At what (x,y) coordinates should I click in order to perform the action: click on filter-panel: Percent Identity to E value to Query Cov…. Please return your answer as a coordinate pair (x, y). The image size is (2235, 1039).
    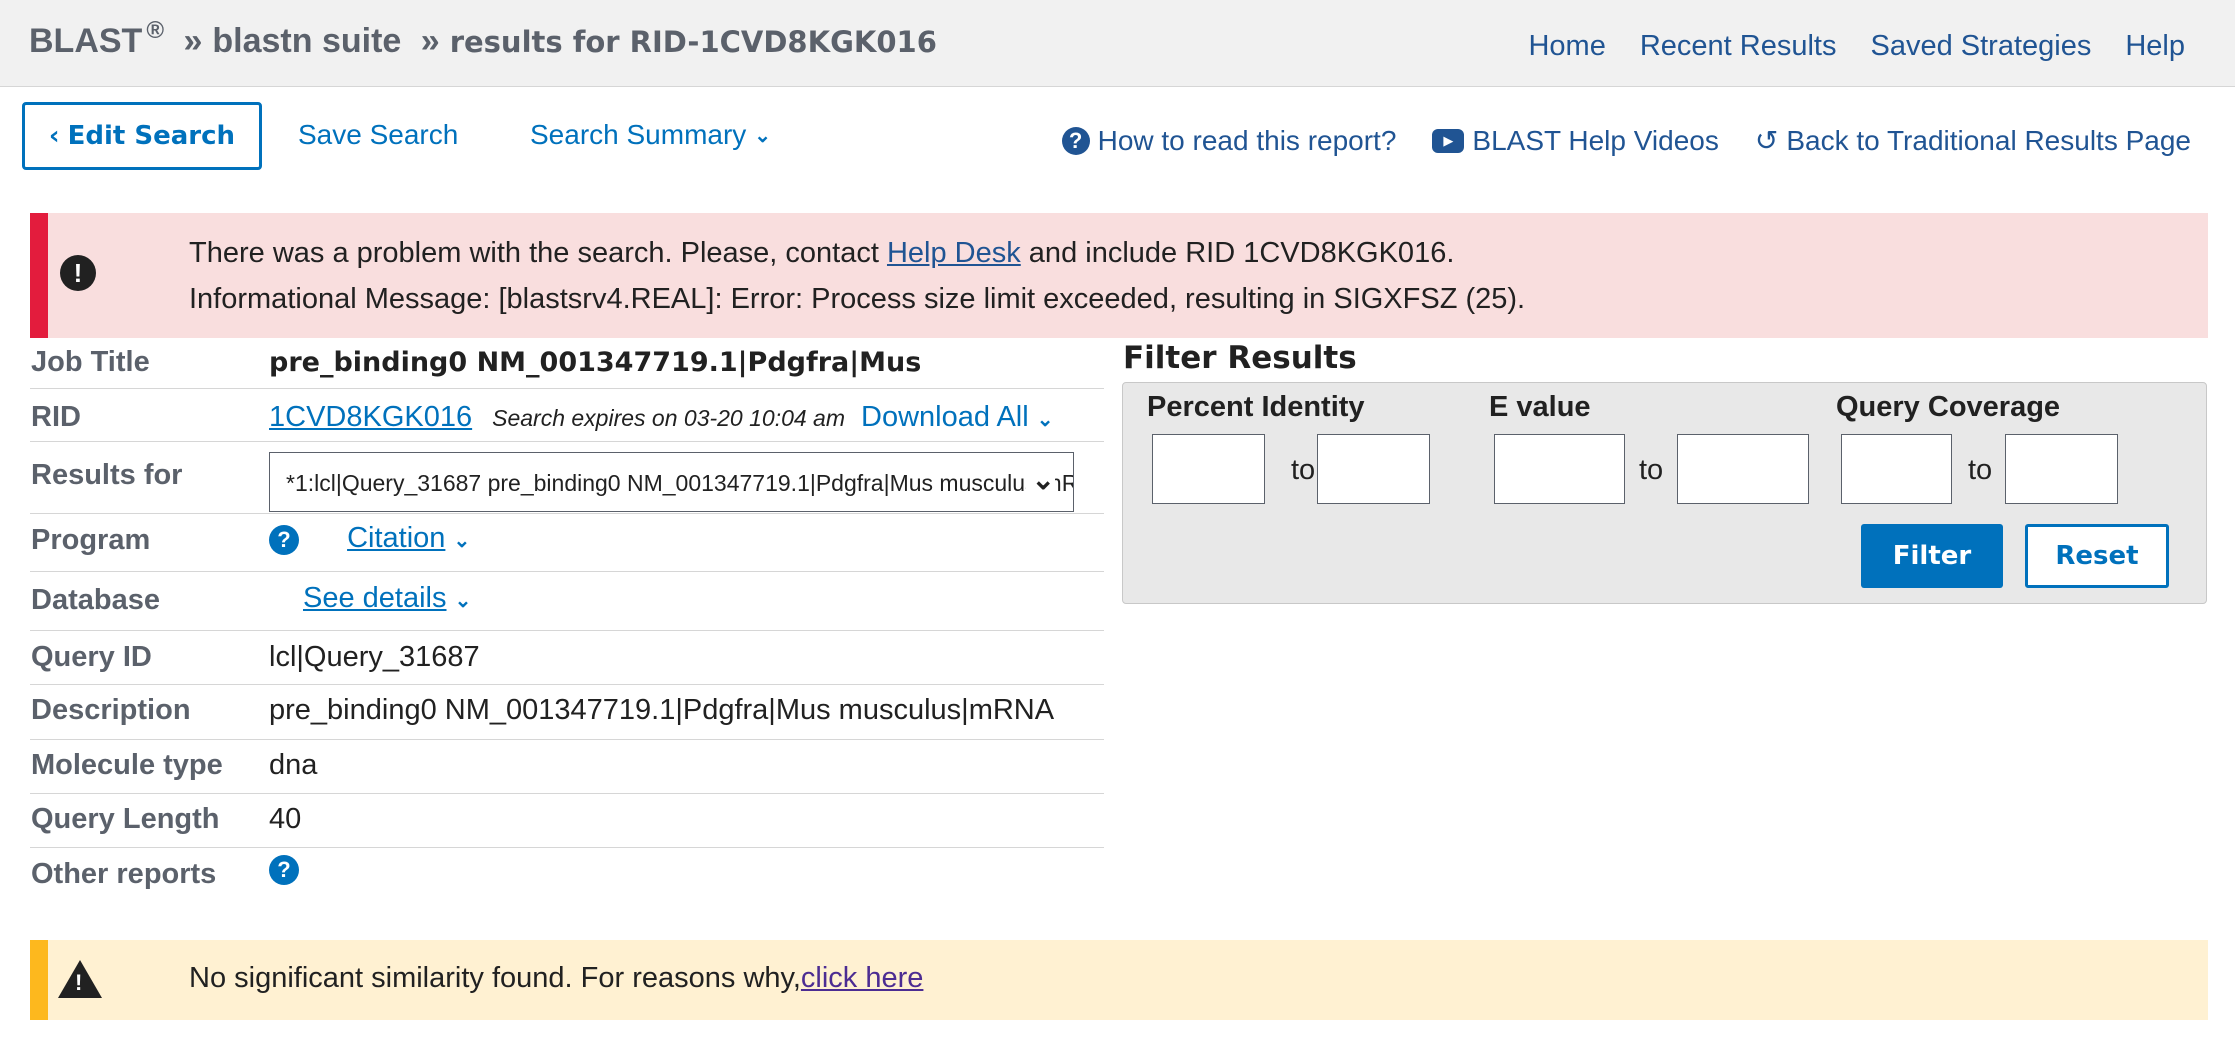
    Looking at the image, I should click on (1664, 493).